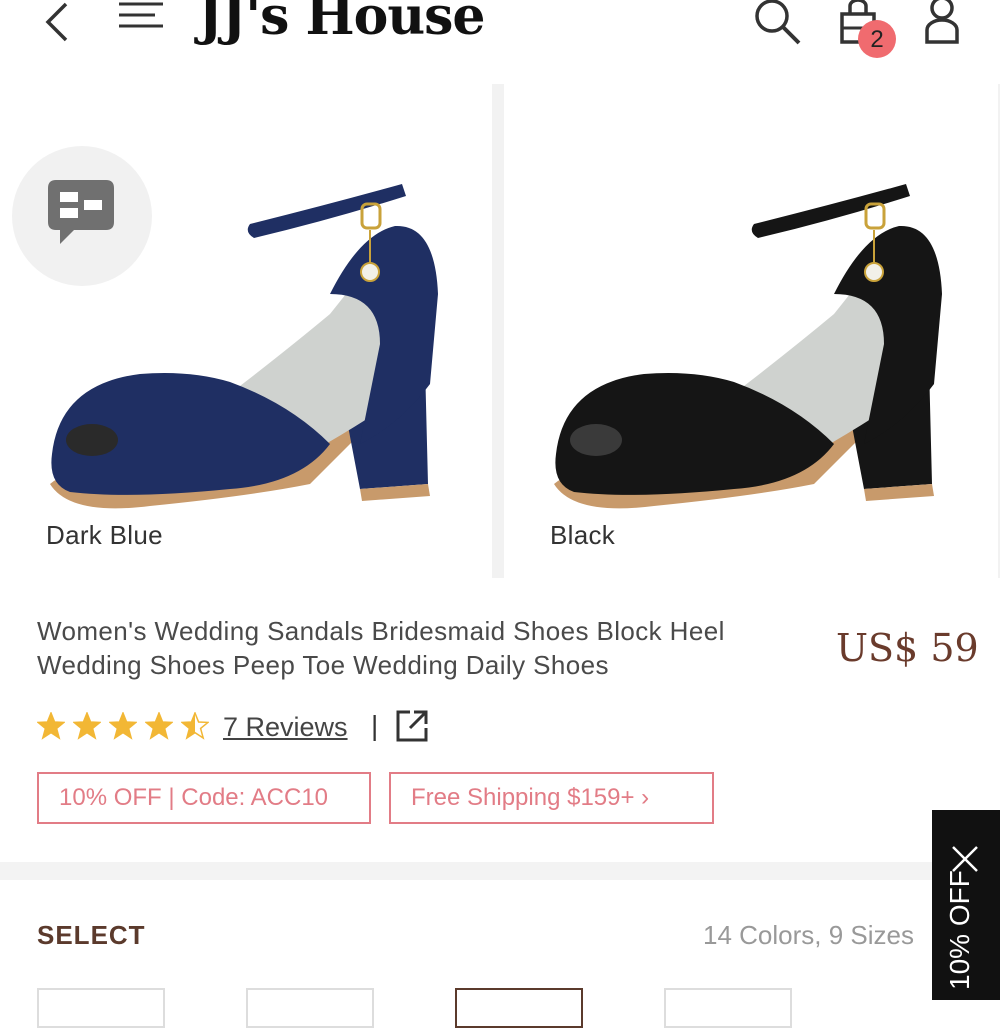  Describe the element at coordinates (959, 930) in the screenshot. I see `discount-tab-label: 10% OFF` at that location.